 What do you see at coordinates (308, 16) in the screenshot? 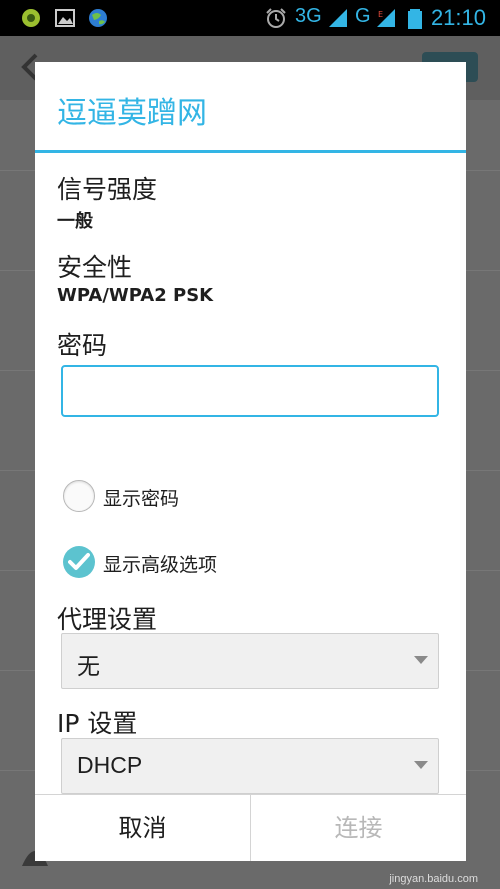
I see `network-3g-label: 3G` at bounding box center [308, 16].